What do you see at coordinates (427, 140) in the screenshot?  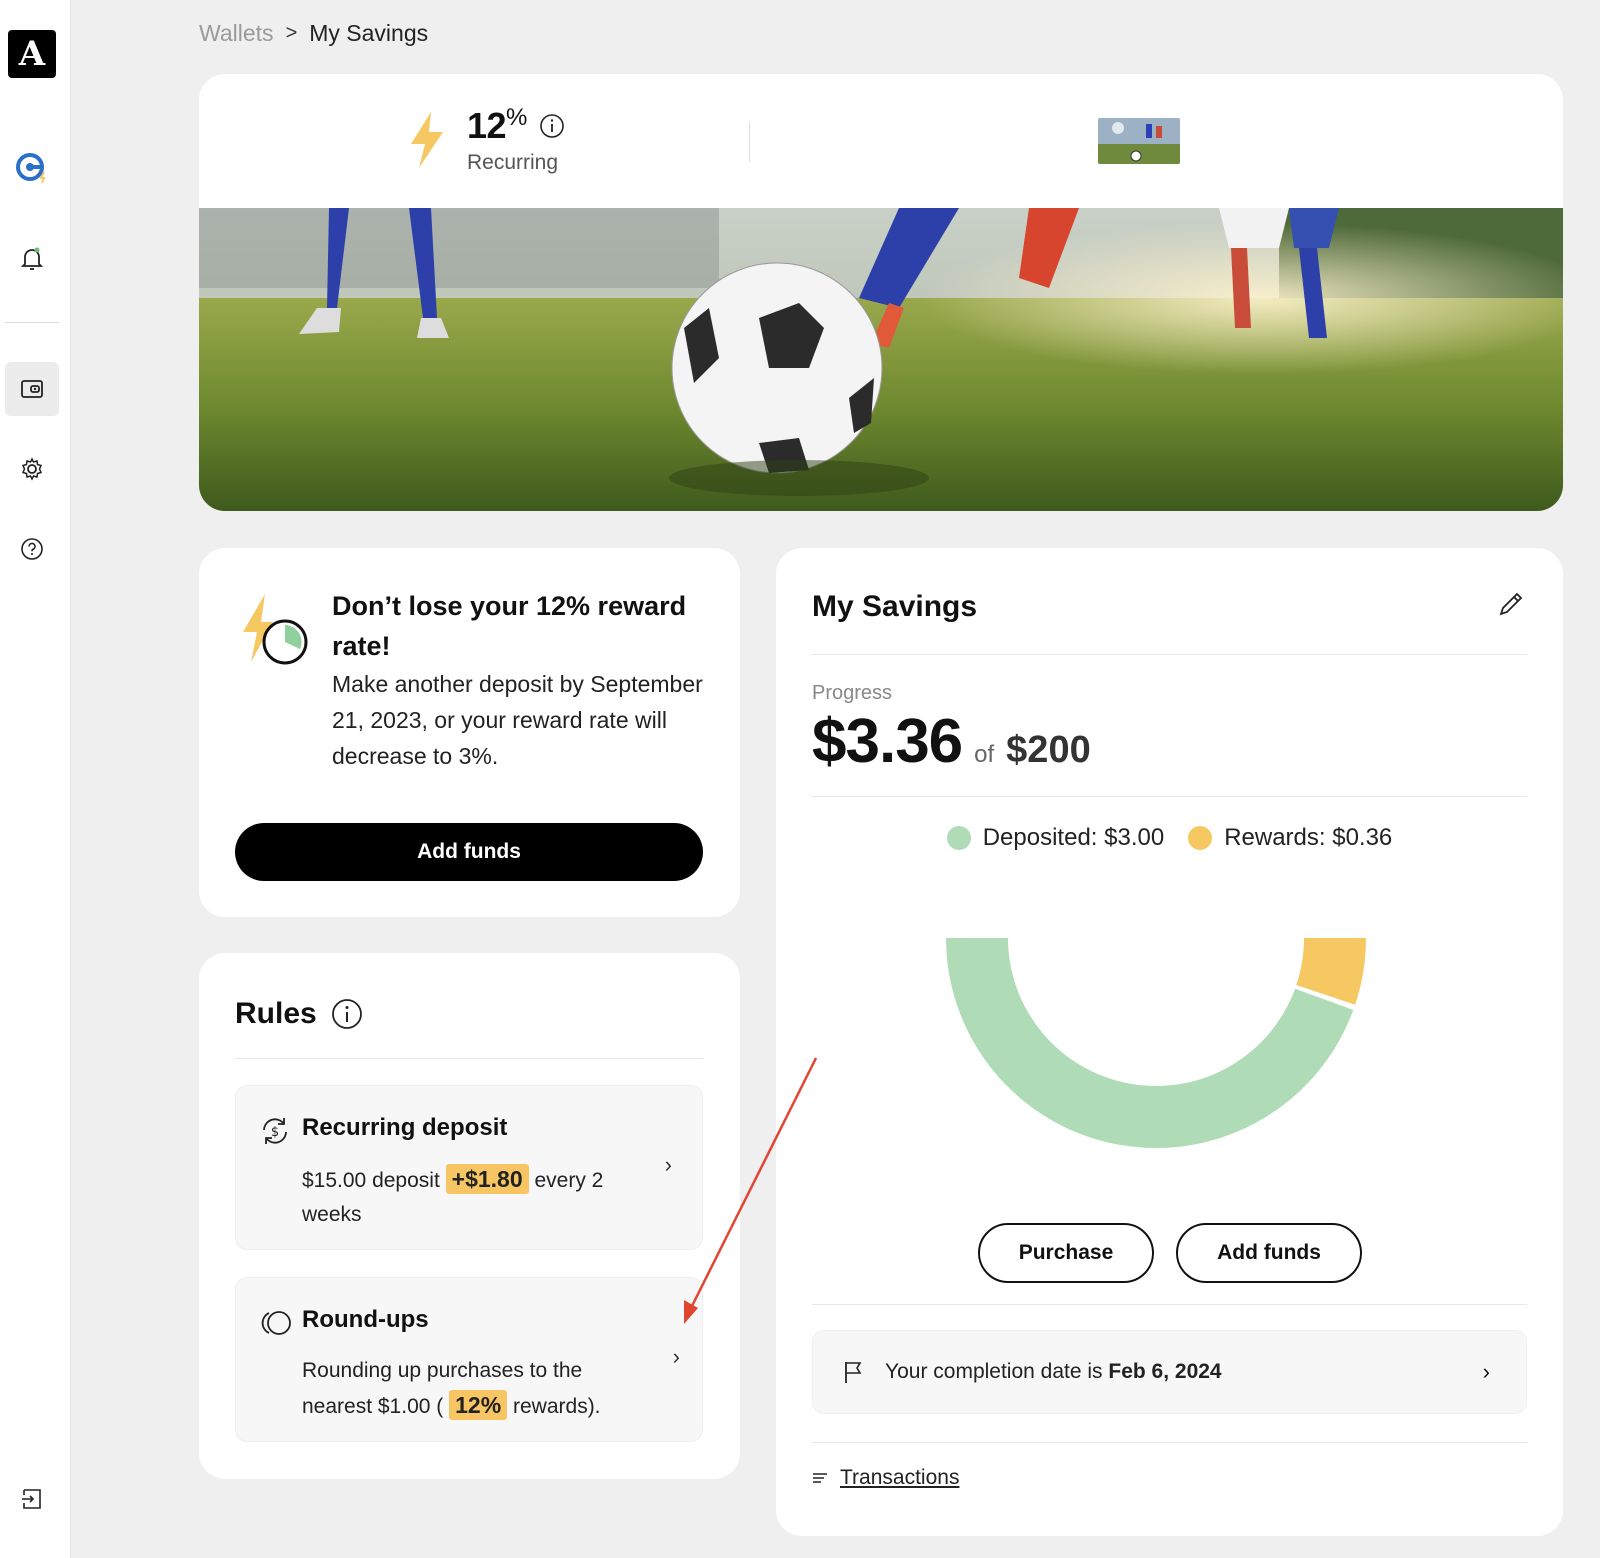 I see `lightning-icon` at bounding box center [427, 140].